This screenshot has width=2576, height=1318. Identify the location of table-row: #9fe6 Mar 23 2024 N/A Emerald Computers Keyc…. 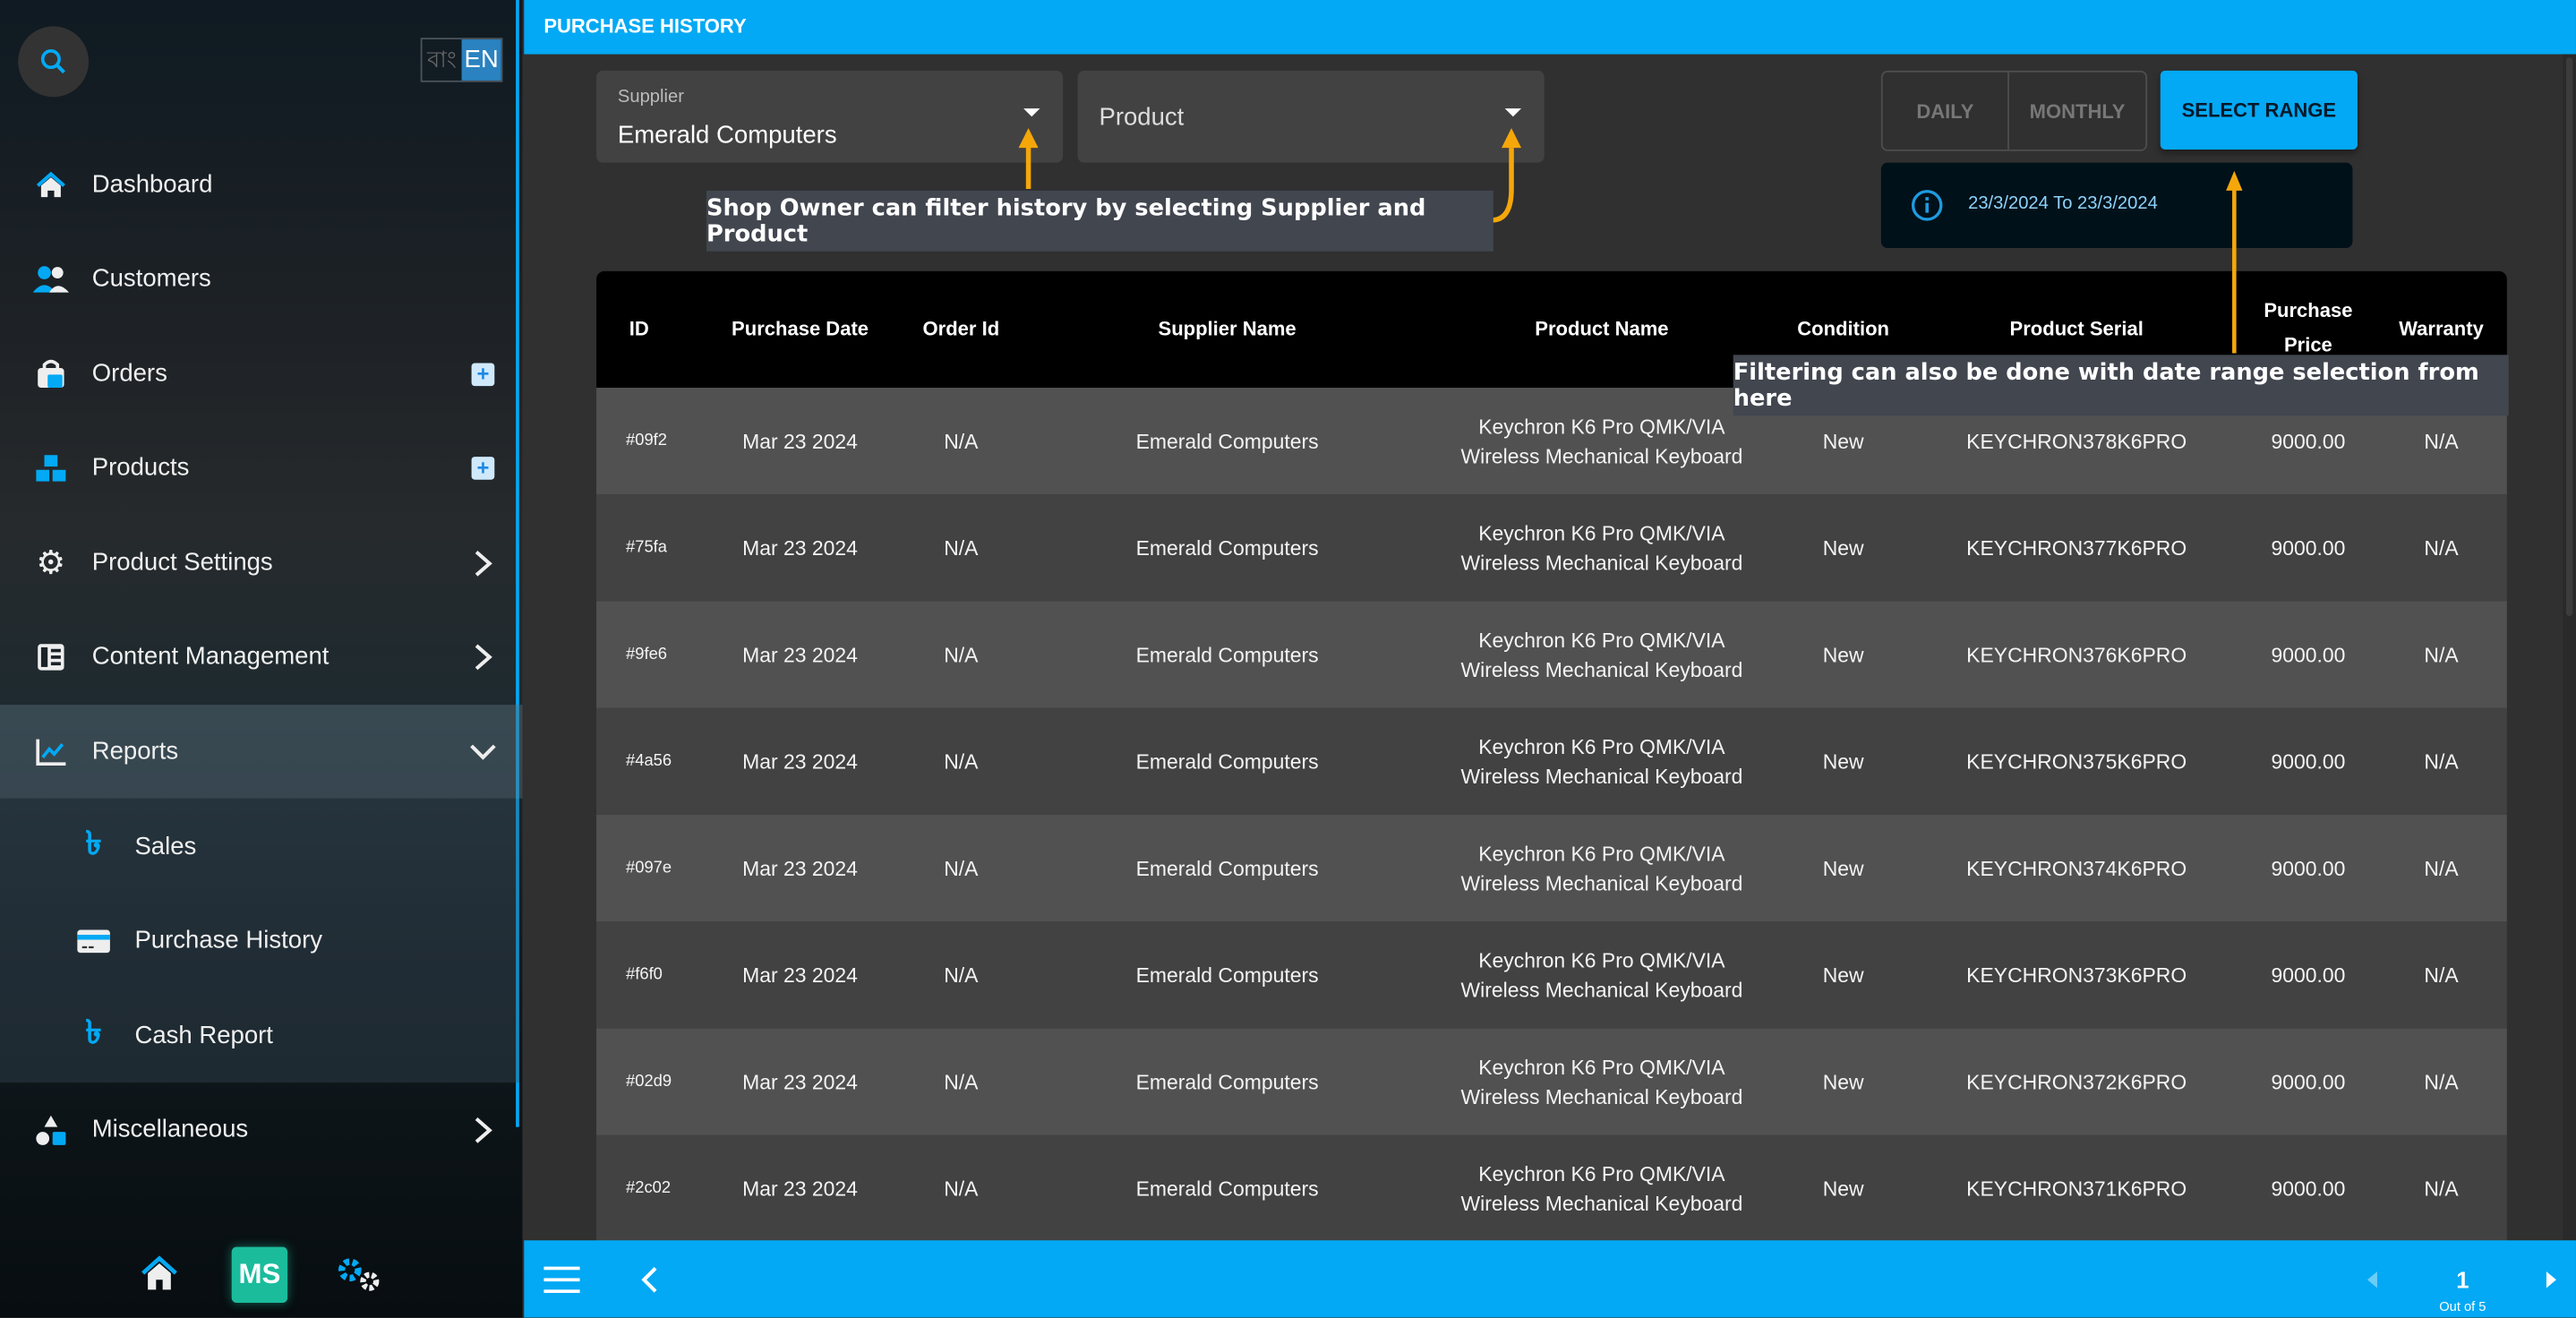
(1551, 654).